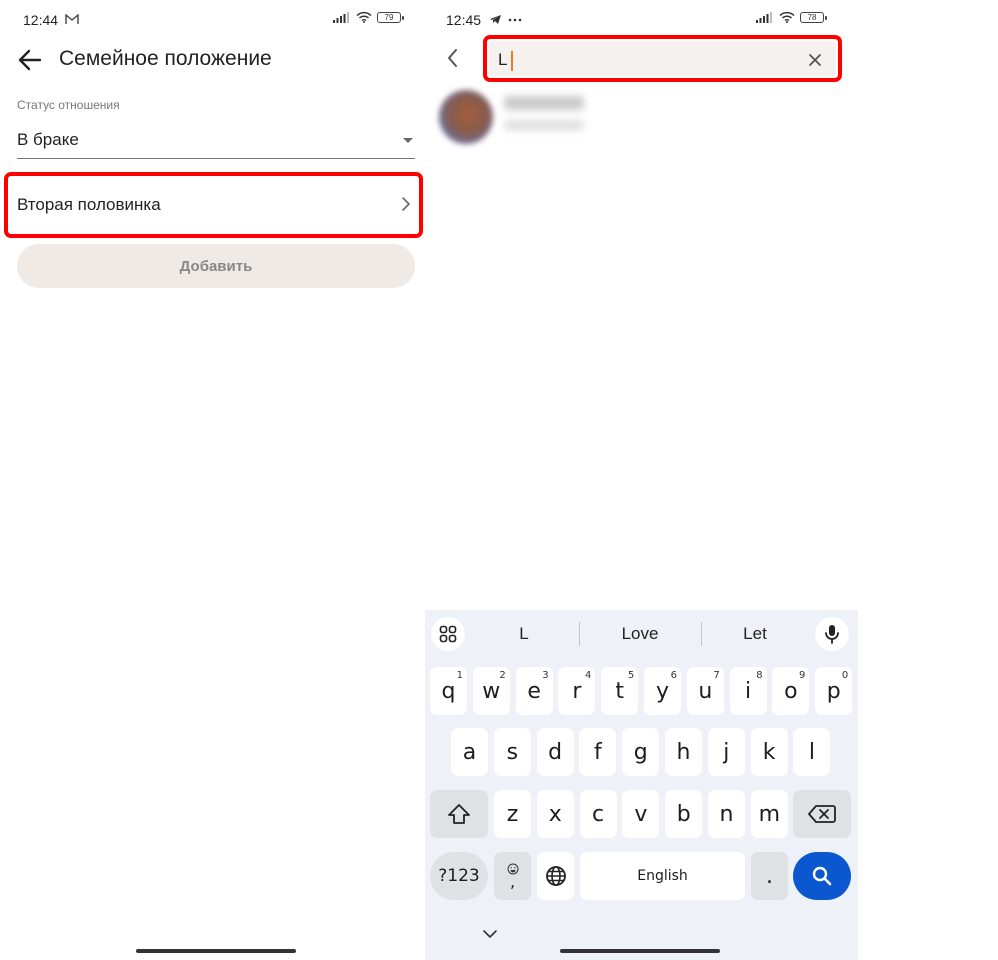 Image resolution: width=998 pixels, height=960 pixels. I want to click on key-hint: 4, so click(588, 675).